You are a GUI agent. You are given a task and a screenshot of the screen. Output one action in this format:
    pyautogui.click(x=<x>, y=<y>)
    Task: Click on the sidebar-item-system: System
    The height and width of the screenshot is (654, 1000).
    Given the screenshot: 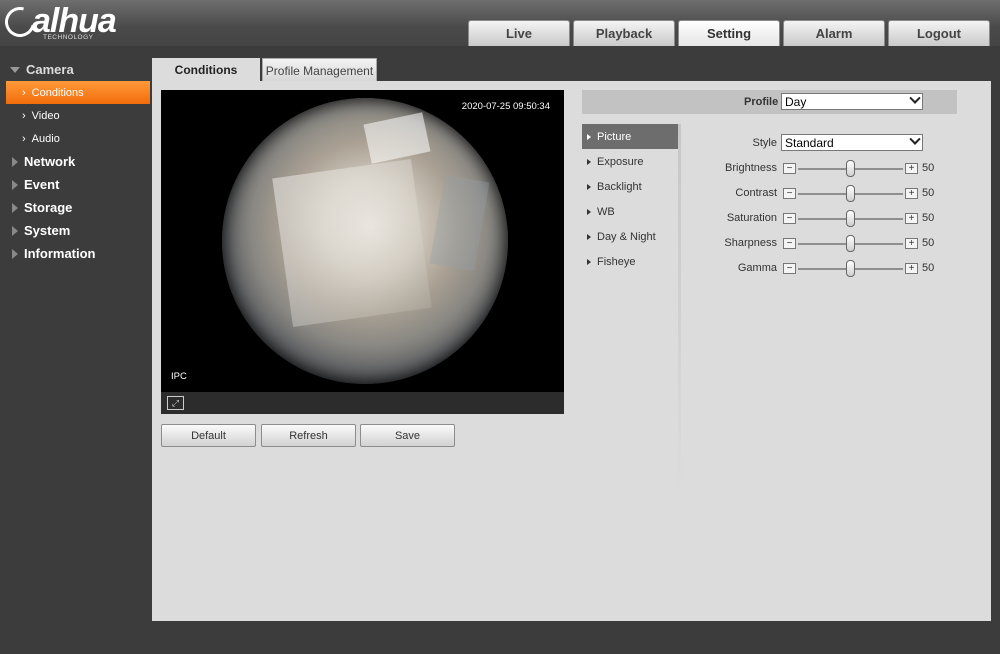 What is the action you would take?
    pyautogui.click(x=76, y=230)
    